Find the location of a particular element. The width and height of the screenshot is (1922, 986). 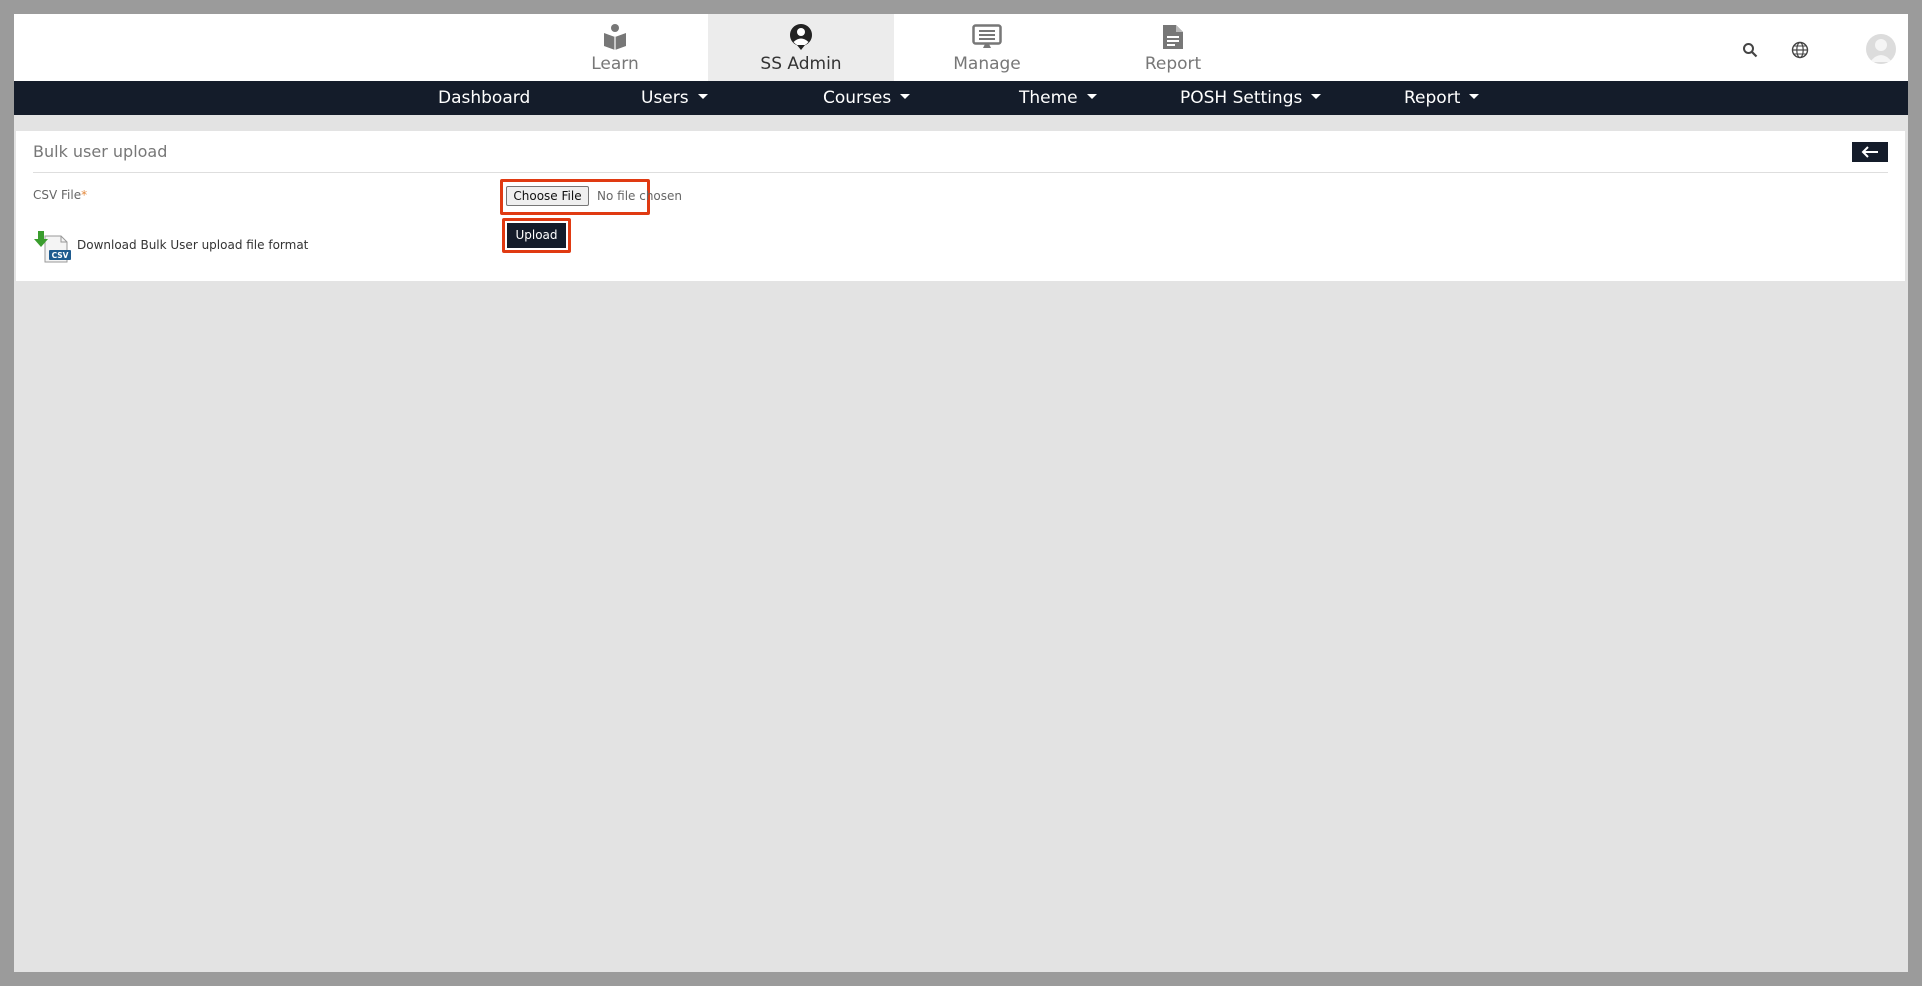

nav-courses-label: Courses is located at coordinates (857, 98).